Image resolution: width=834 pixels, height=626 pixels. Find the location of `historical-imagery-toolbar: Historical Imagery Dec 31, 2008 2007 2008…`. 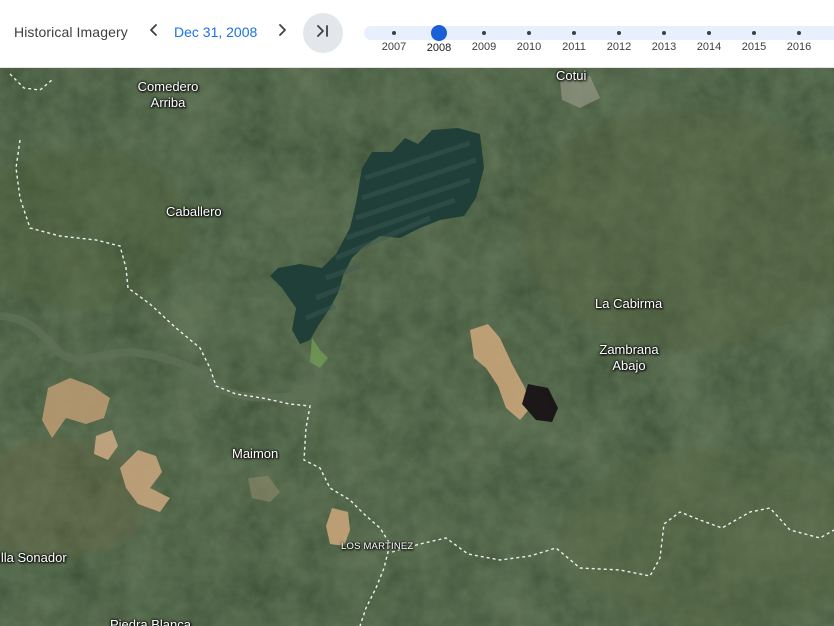

historical-imagery-toolbar: Historical Imagery Dec 31, 2008 2007 2008… is located at coordinates (417, 34).